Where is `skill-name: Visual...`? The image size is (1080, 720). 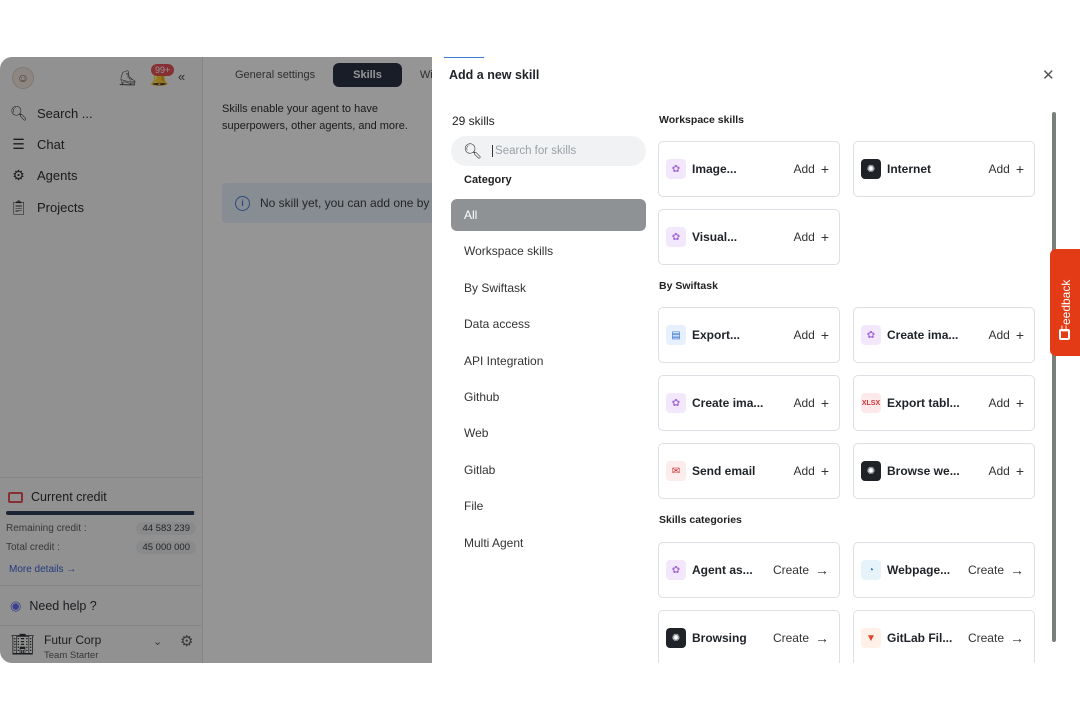 skill-name: Visual... is located at coordinates (715, 237).